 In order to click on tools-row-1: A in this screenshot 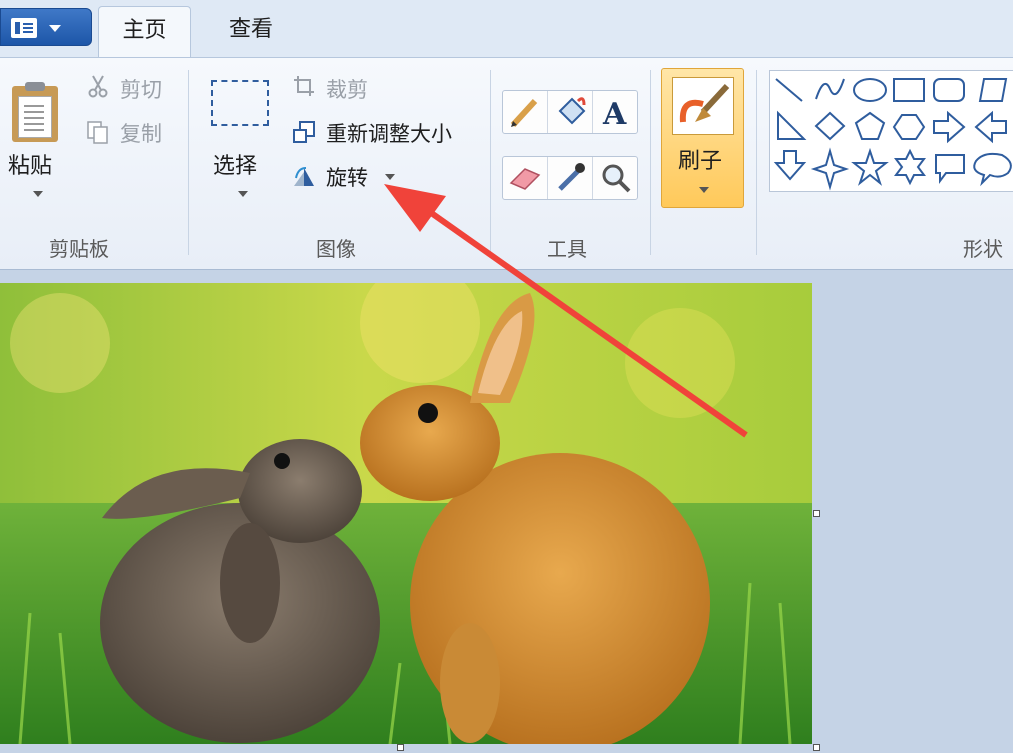, I will do `click(570, 112)`.